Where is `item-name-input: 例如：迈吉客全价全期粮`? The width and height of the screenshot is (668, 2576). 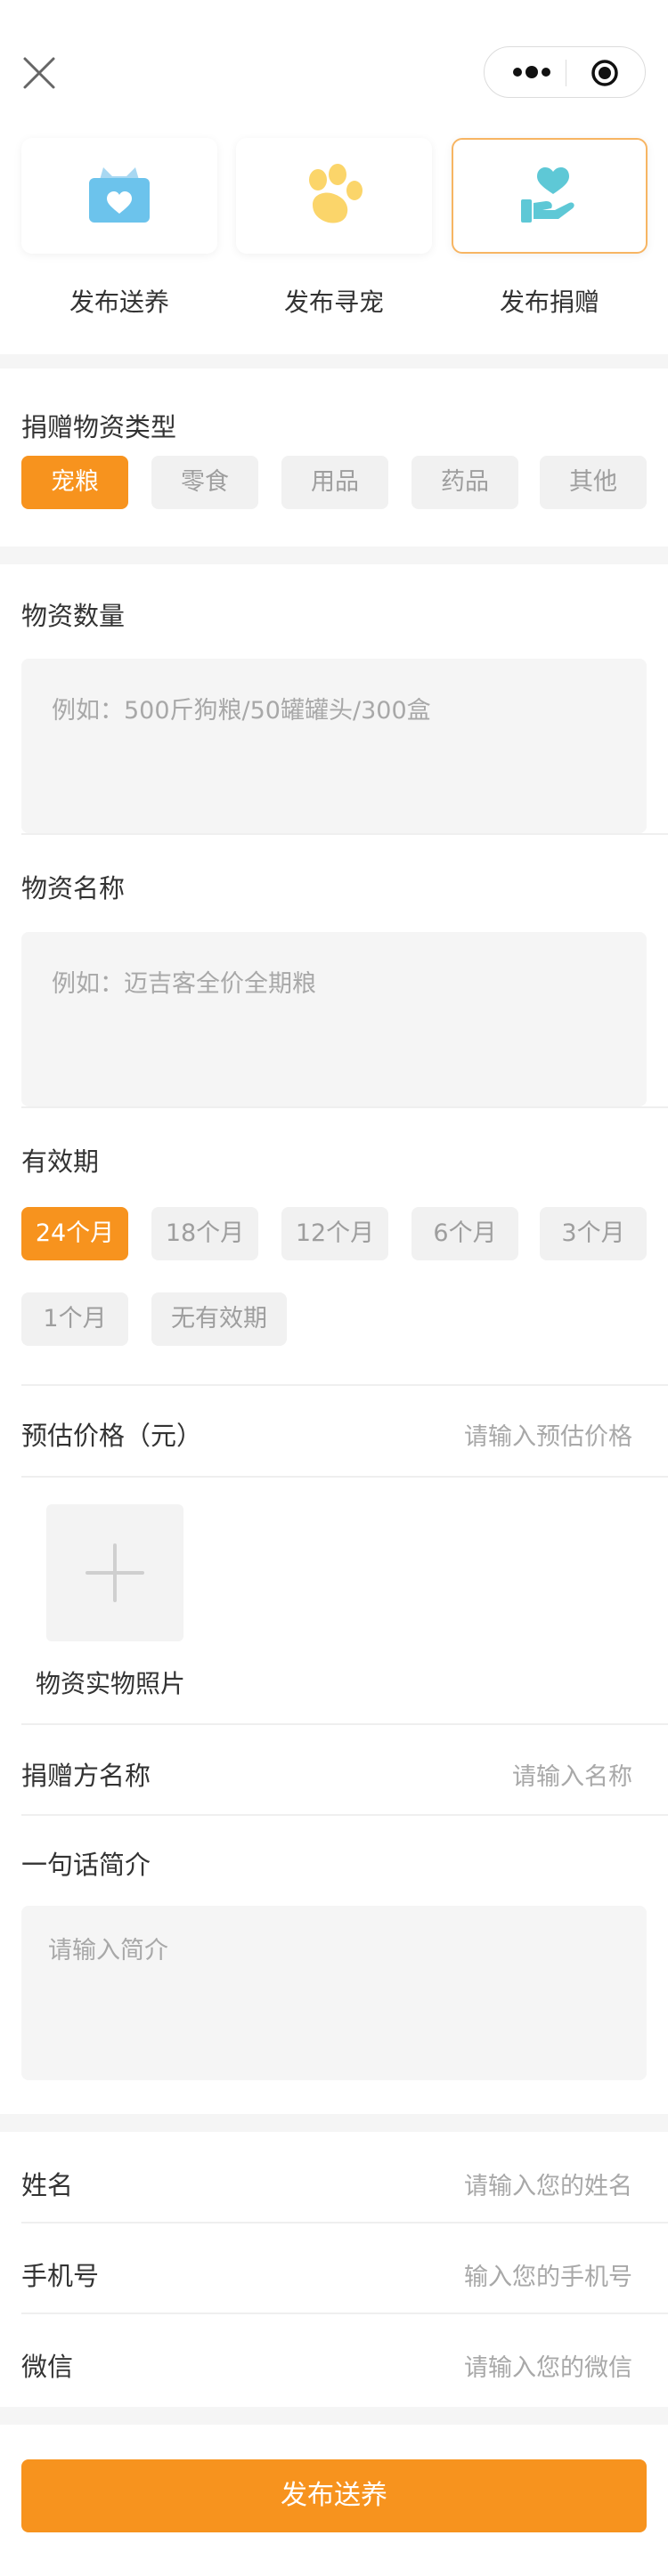 item-name-input: 例如：迈吉客全价全期粮 is located at coordinates (334, 1019).